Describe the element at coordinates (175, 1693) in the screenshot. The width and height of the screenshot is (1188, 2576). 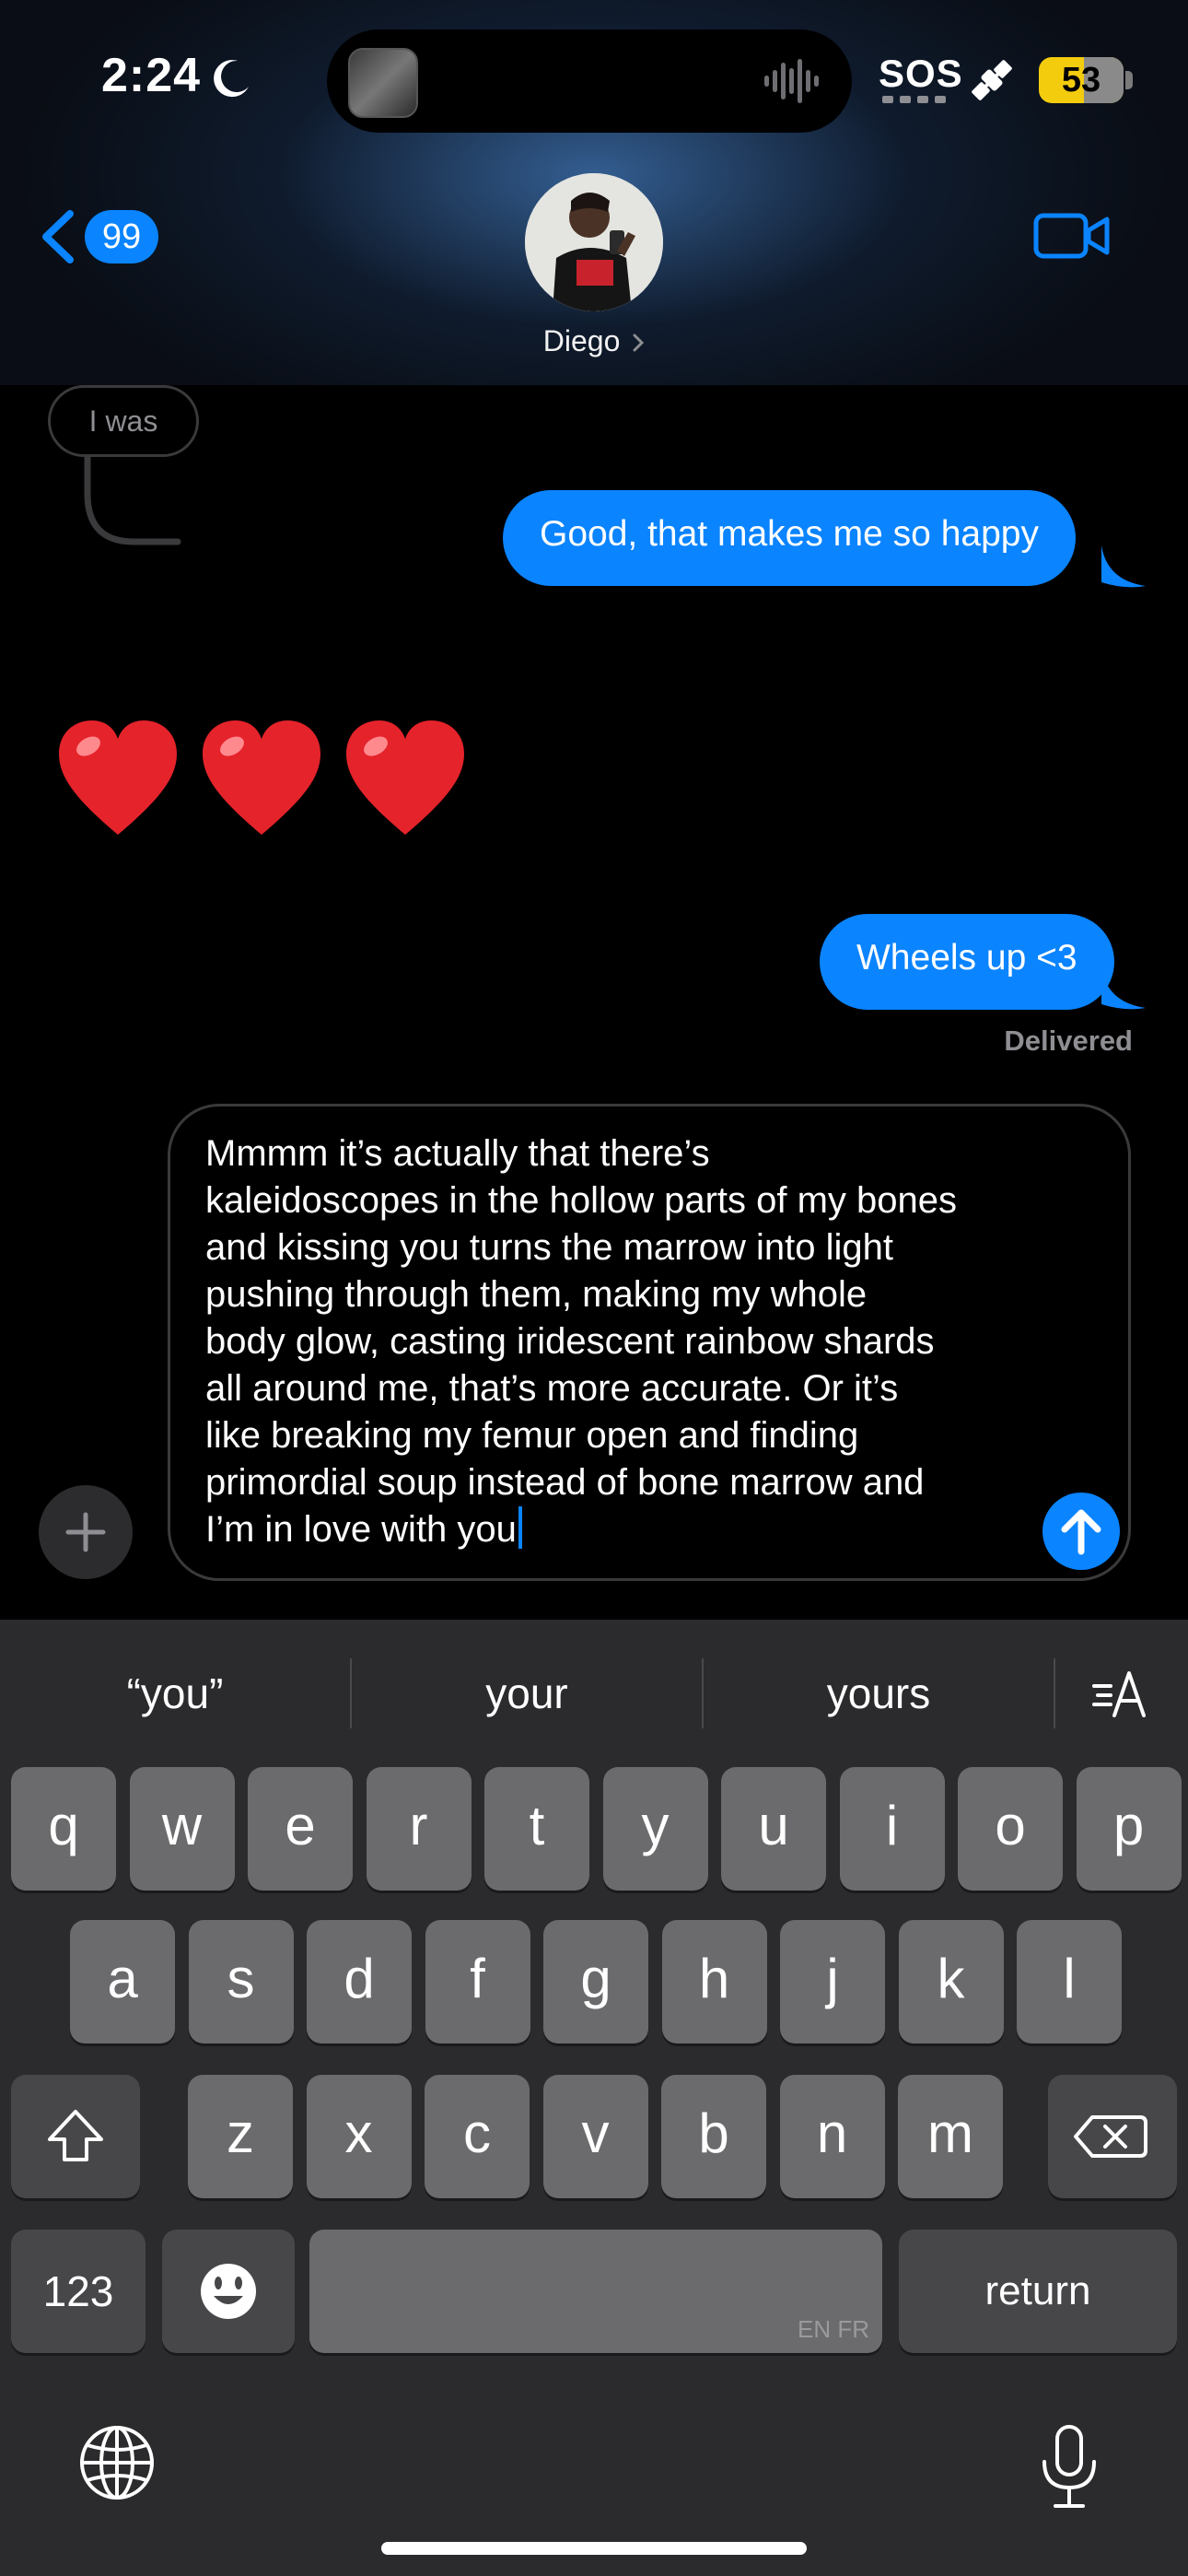
I see `suggestion-1: “you”` at that location.